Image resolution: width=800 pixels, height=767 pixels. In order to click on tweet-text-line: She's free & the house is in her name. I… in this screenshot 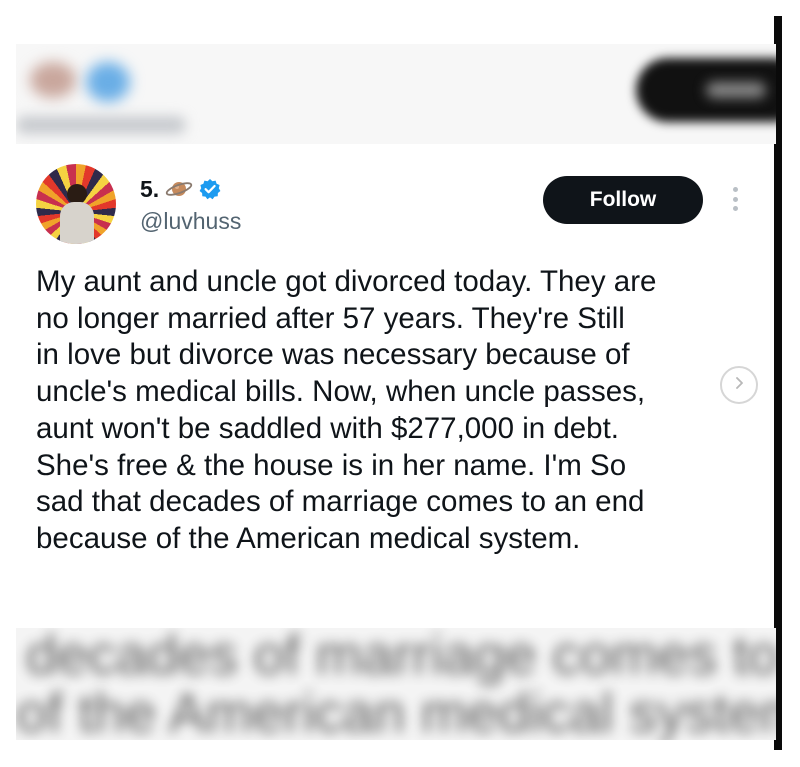, I will do `click(331, 465)`.